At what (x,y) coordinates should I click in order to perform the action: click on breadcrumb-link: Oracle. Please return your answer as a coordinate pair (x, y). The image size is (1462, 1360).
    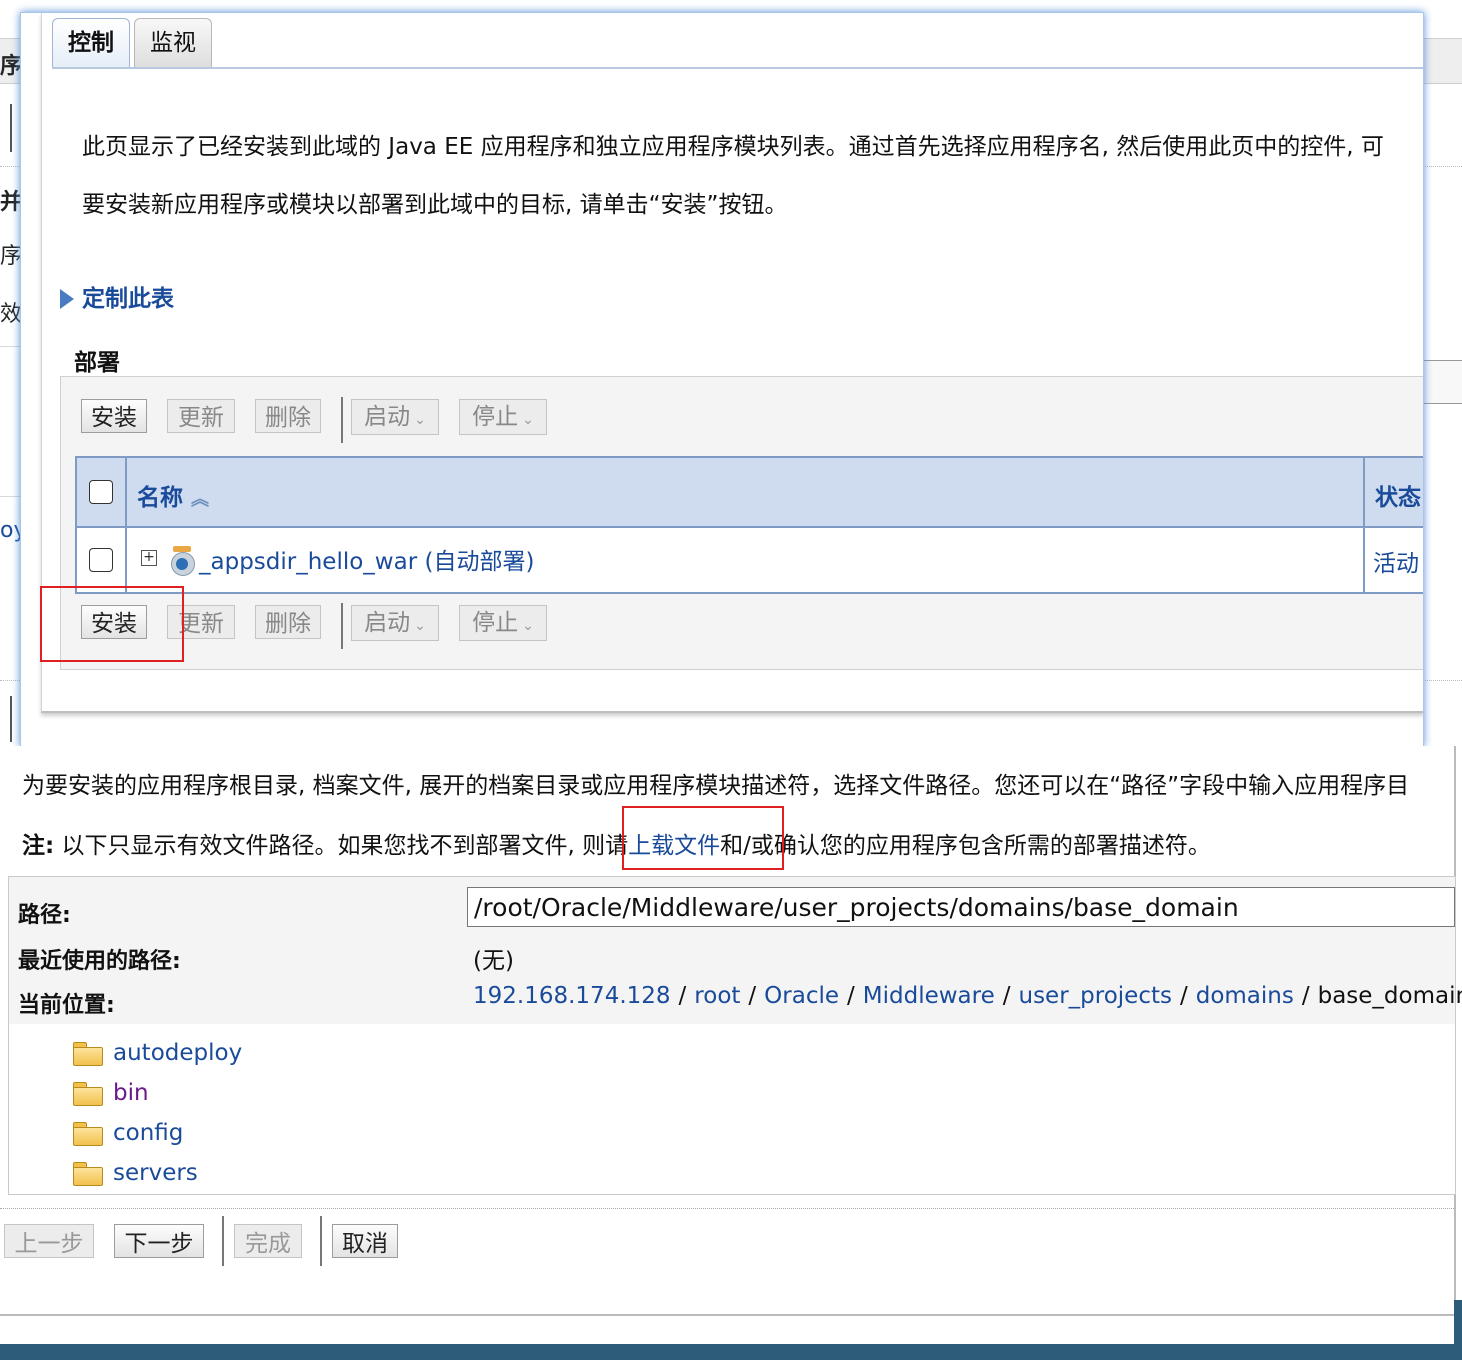
    Looking at the image, I should click on (801, 996).